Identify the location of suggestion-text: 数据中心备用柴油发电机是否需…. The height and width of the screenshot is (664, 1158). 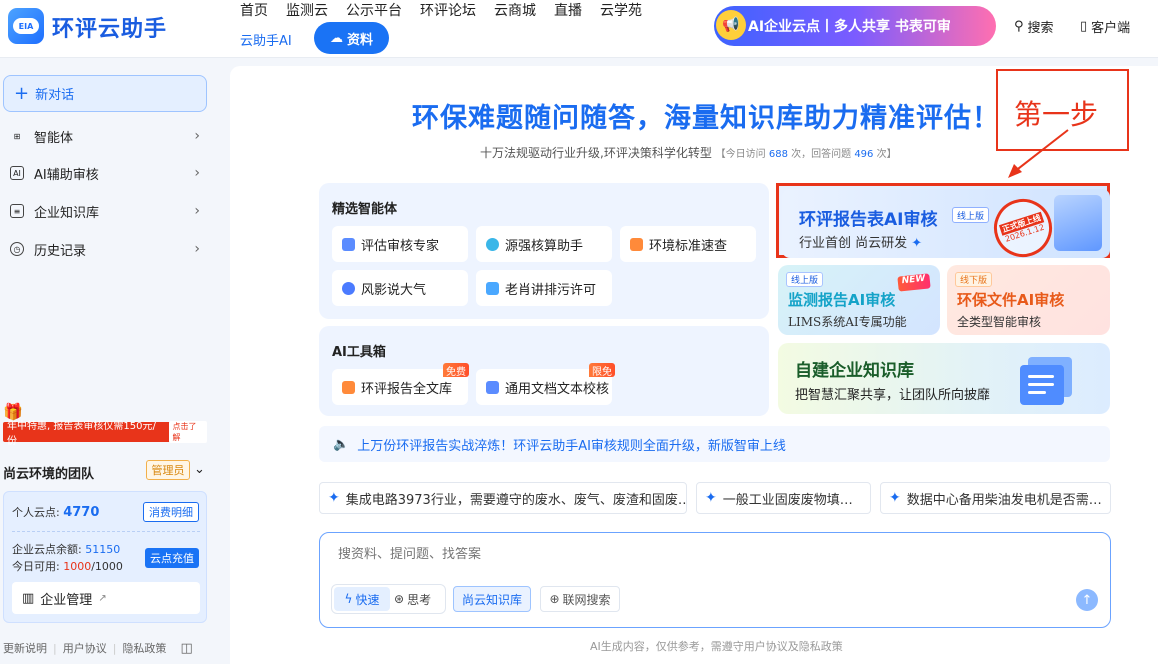
(1004, 500).